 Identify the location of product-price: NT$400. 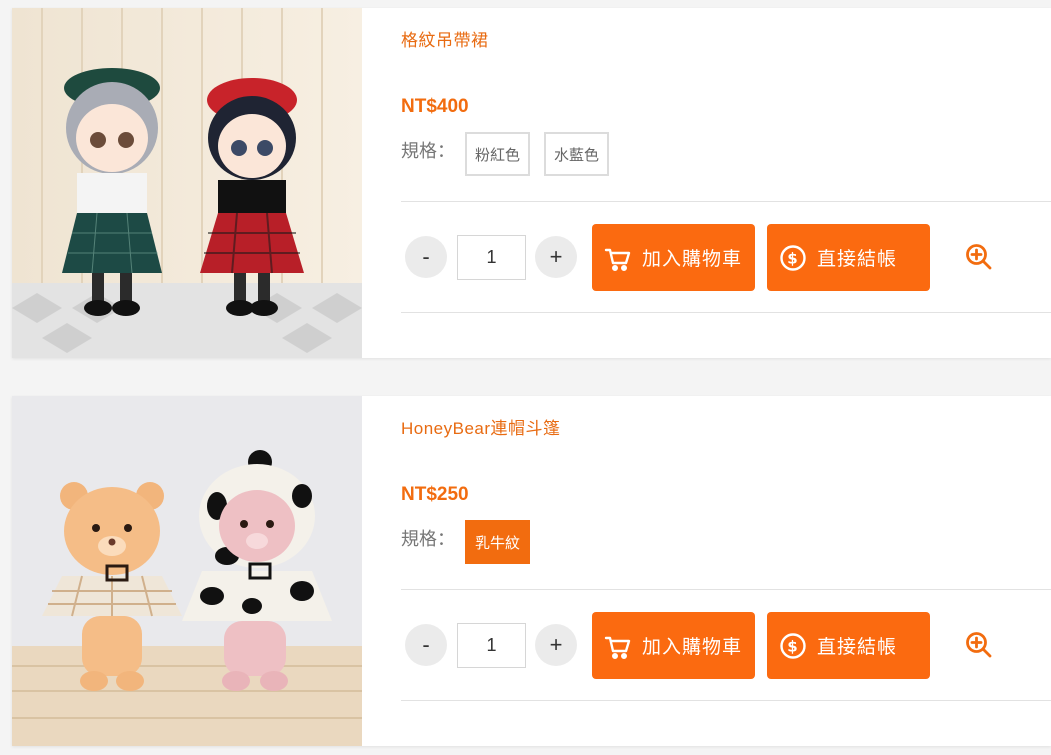
(435, 106).